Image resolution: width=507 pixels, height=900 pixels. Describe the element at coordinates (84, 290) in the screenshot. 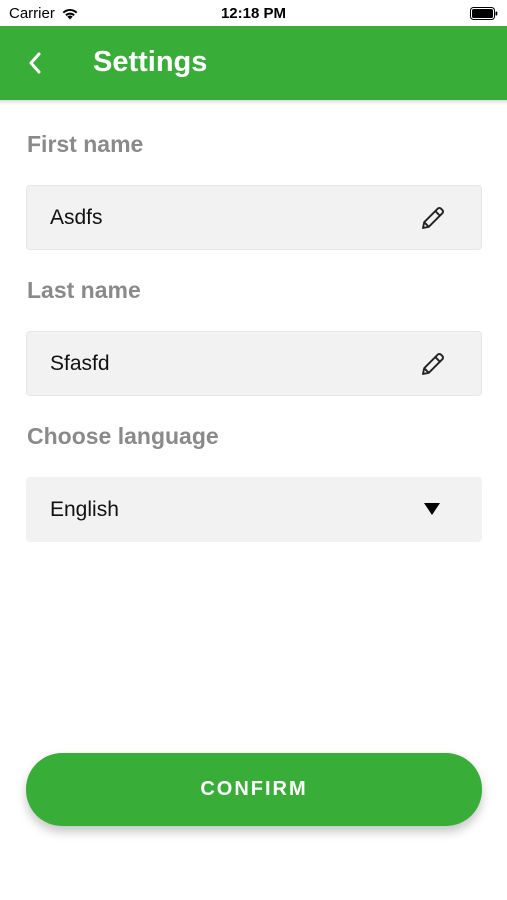

I see `last-name-label: Last name` at that location.